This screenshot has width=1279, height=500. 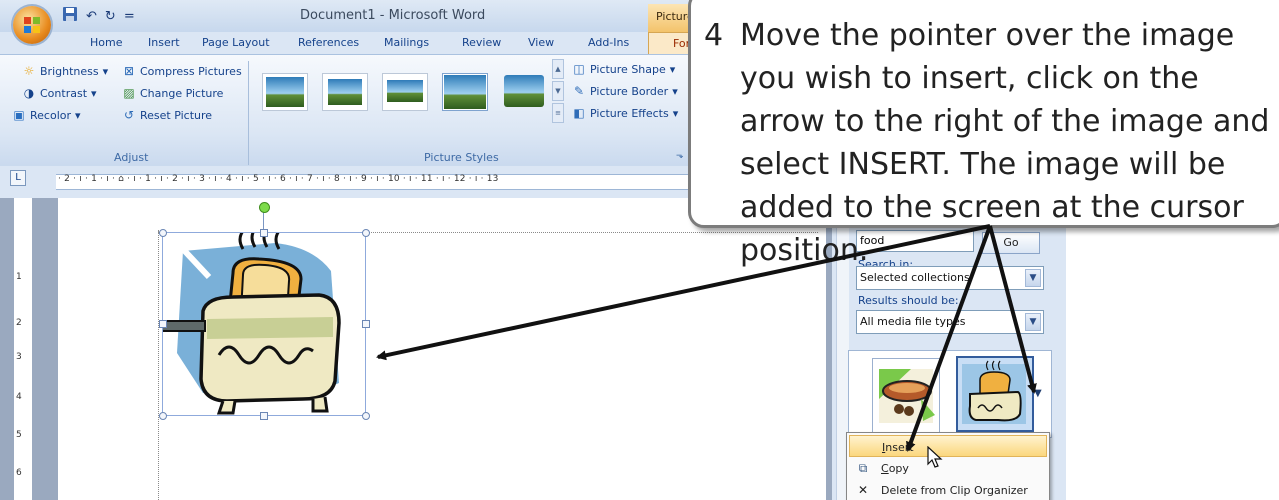 I want to click on compress-icon: ⊠, so click(x=129, y=71).